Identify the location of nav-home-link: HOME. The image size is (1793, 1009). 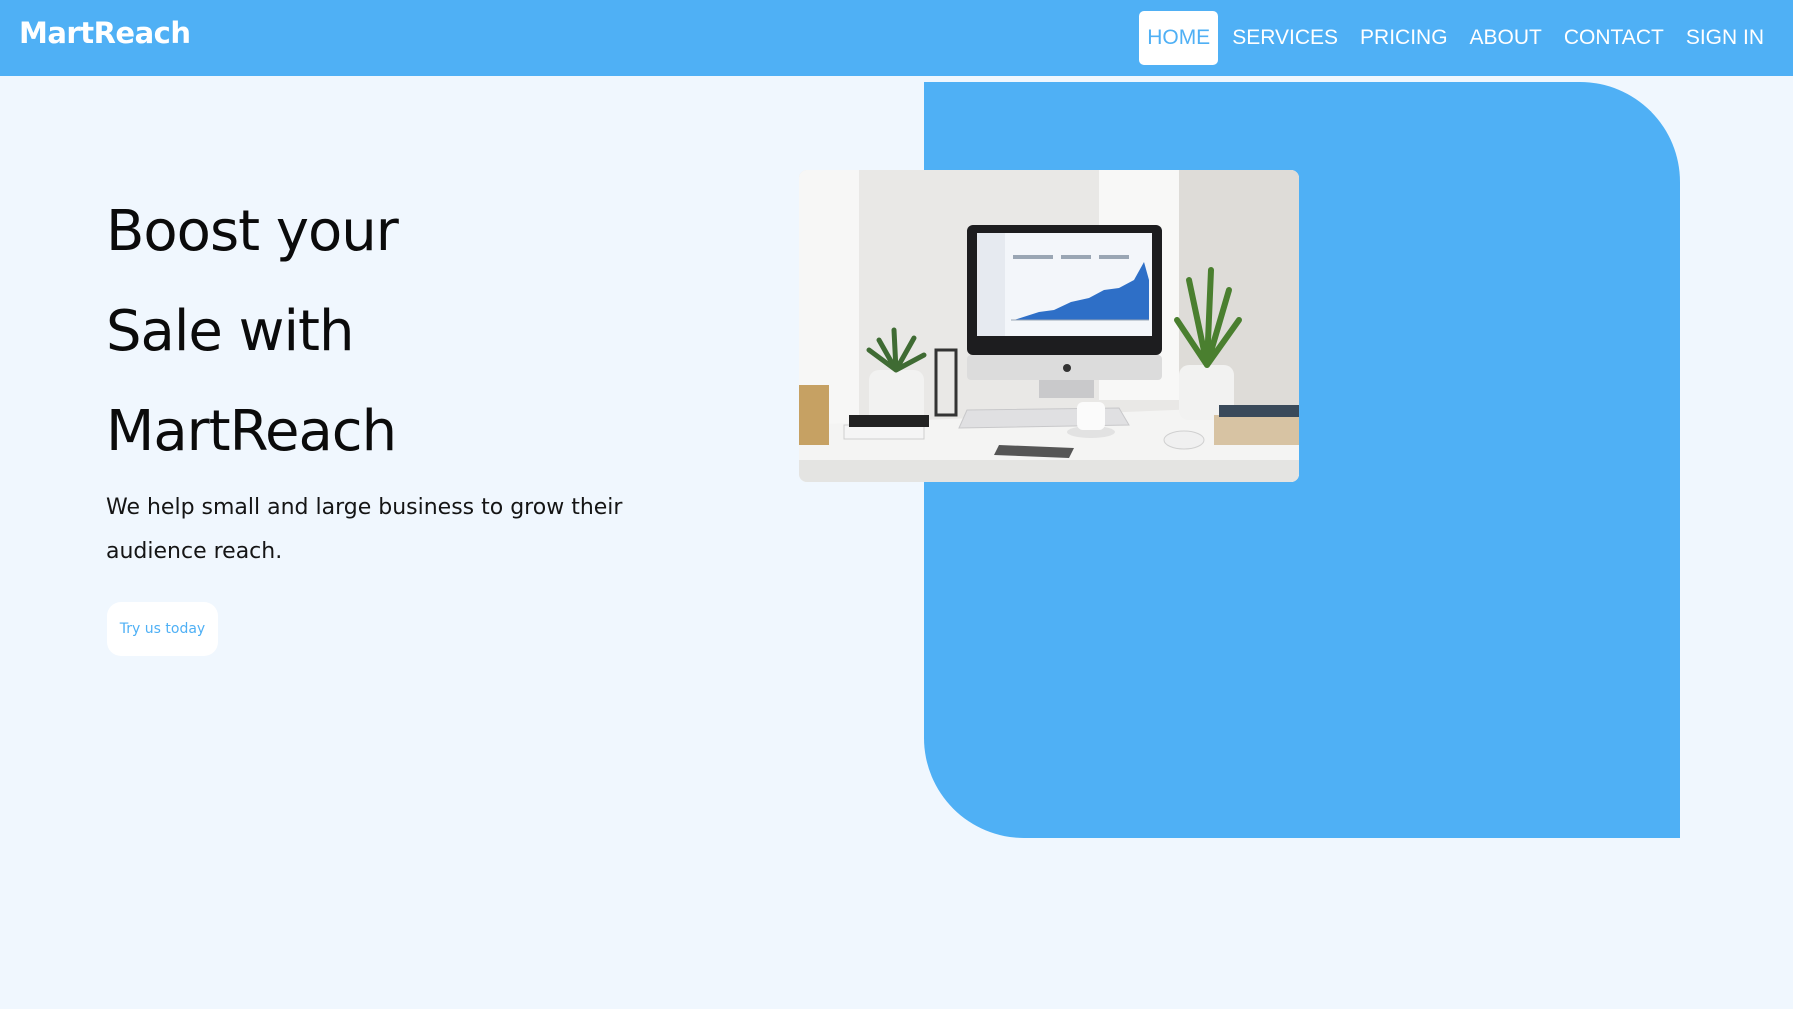
(1179, 38).